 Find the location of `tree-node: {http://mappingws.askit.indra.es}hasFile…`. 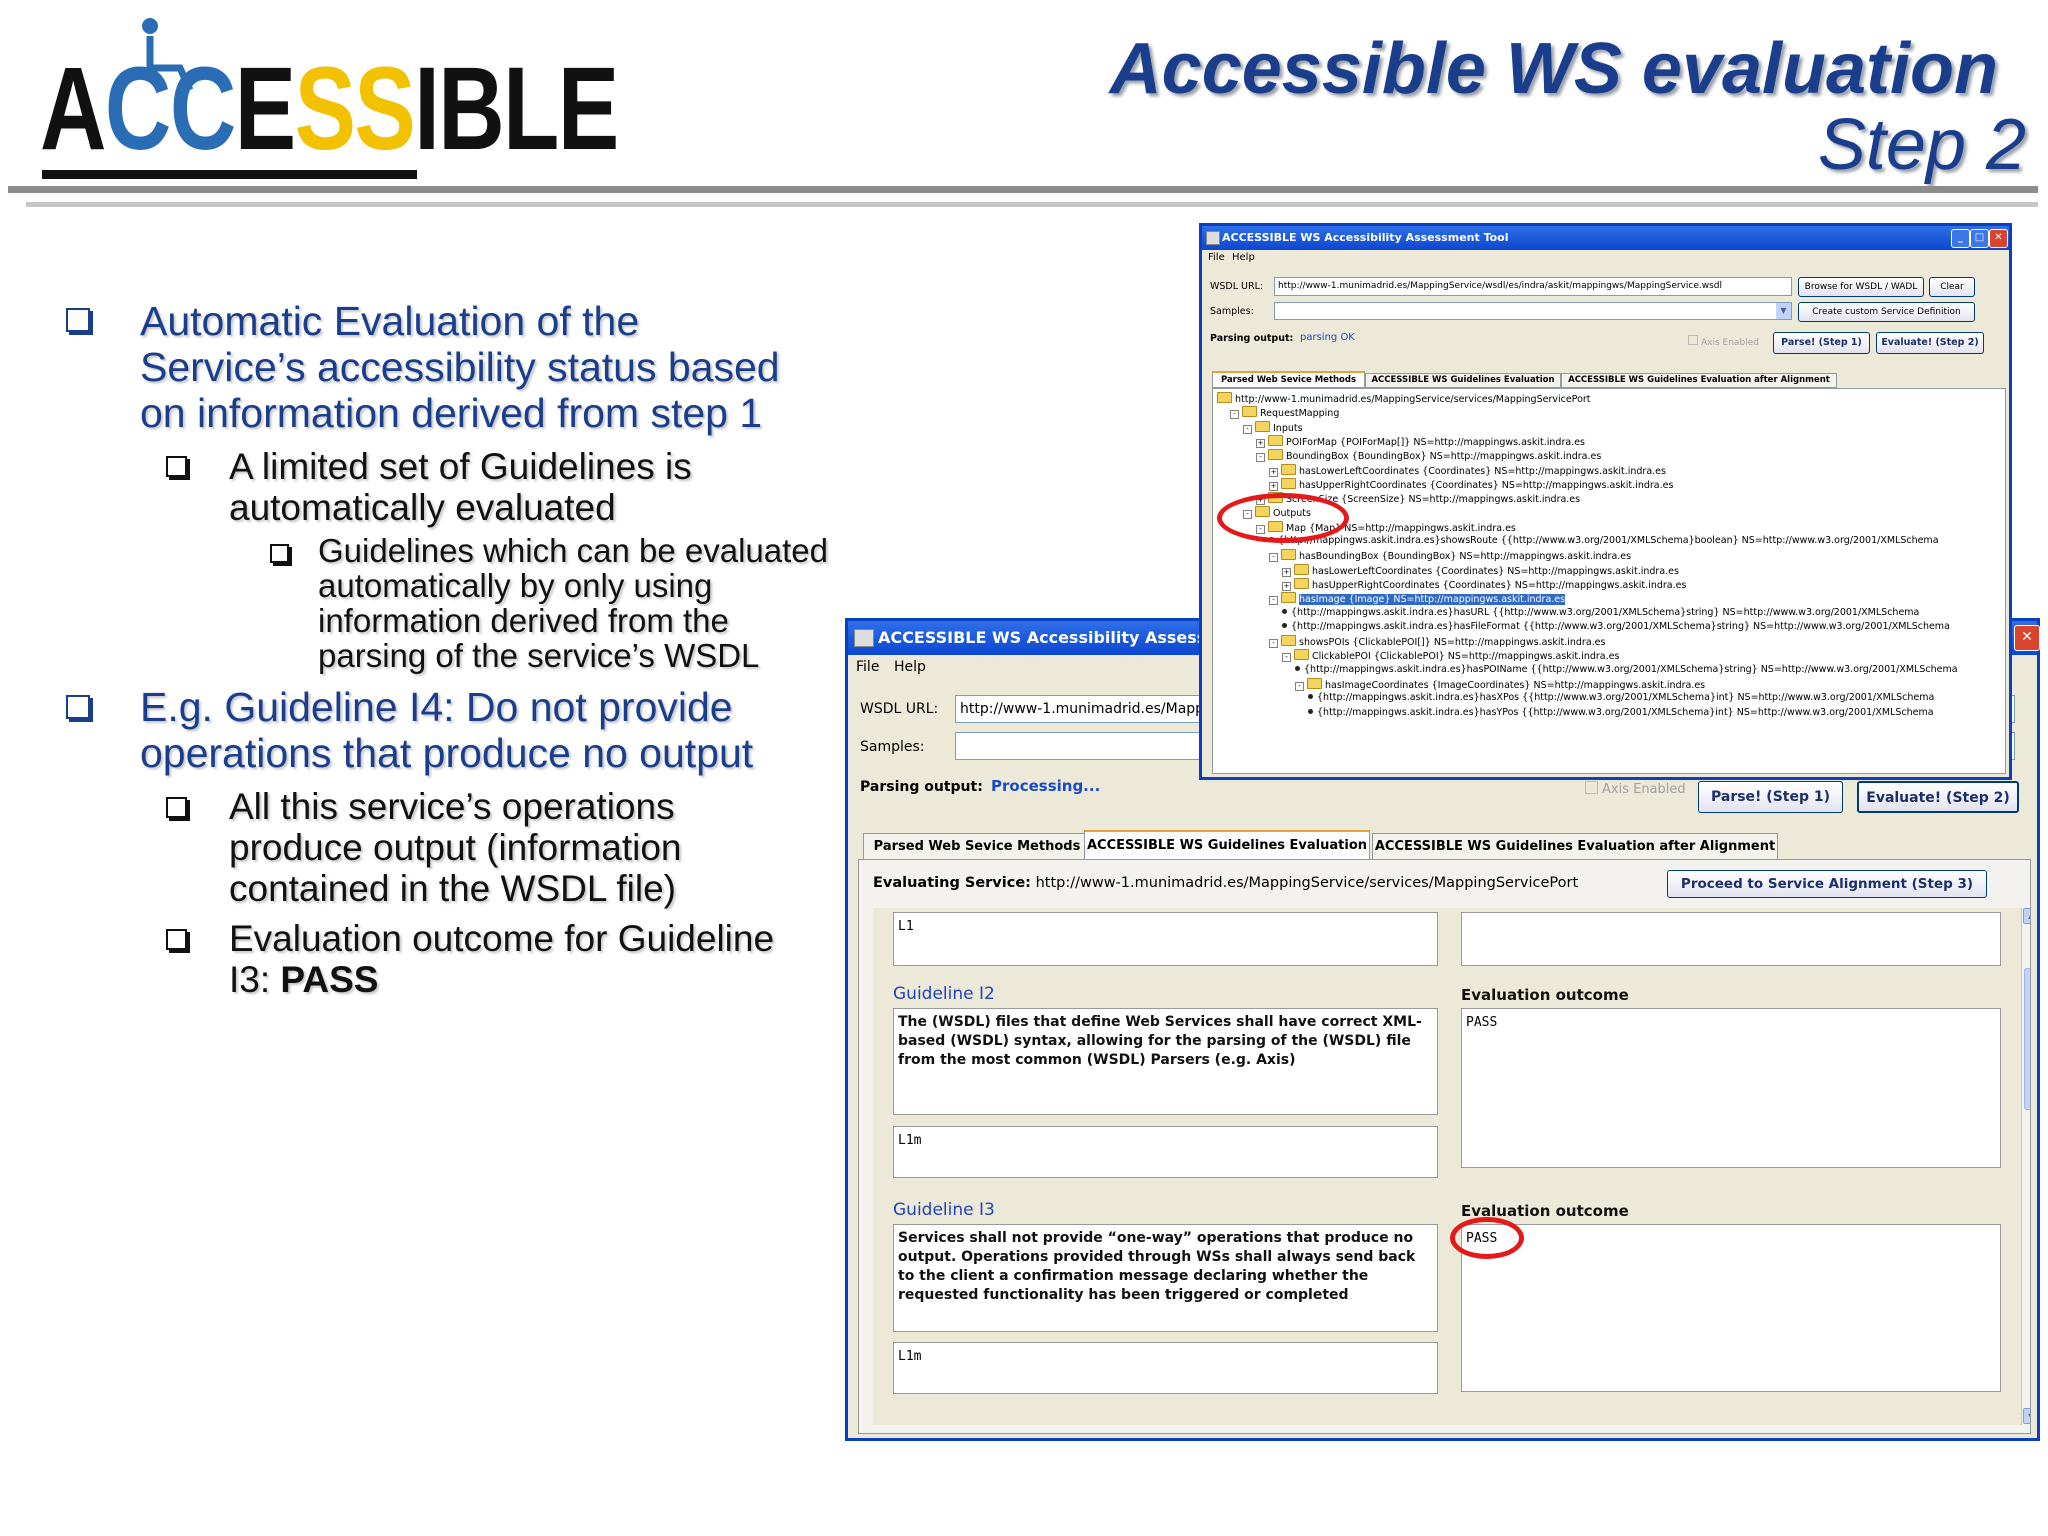

tree-node: {http://mappingws.askit.indra.es}hasFile… is located at coordinates (1616, 626).